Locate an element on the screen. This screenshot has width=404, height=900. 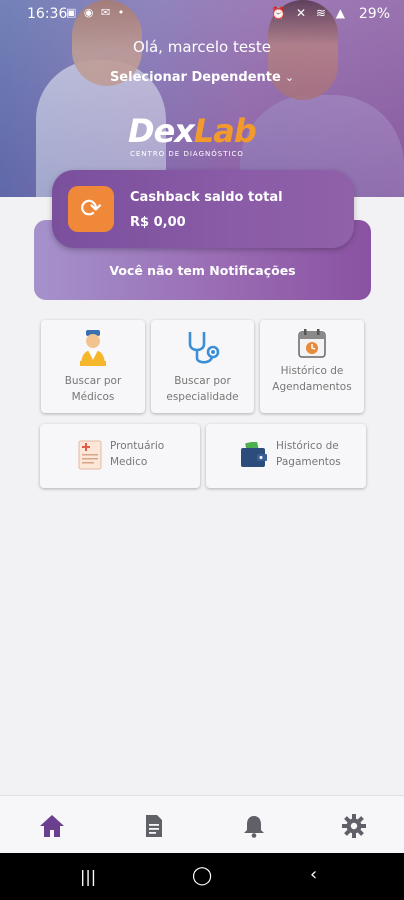
dexlab-logo: DexLab CENTRO DE DIAGNÓSTICO is located at coordinates (192, 135).